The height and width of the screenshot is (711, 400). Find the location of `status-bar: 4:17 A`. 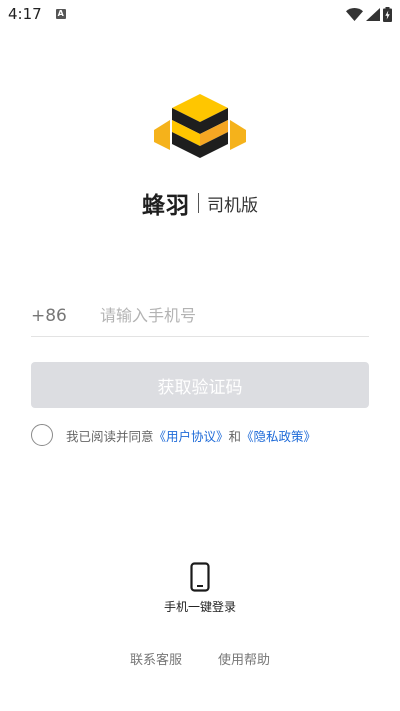

status-bar: 4:17 A is located at coordinates (200, 14).